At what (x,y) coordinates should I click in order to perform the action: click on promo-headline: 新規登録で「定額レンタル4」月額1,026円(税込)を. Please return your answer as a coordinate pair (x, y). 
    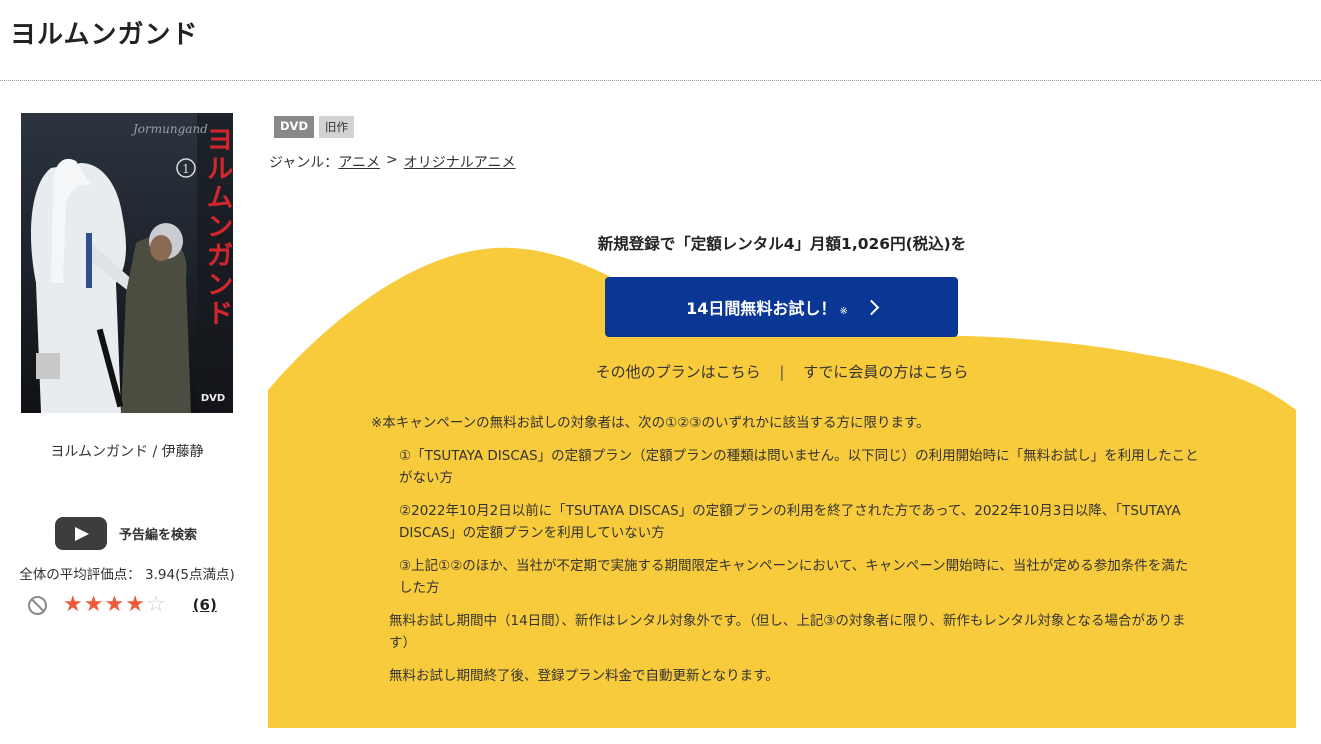
    Looking at the image, I should click on (782, 244).